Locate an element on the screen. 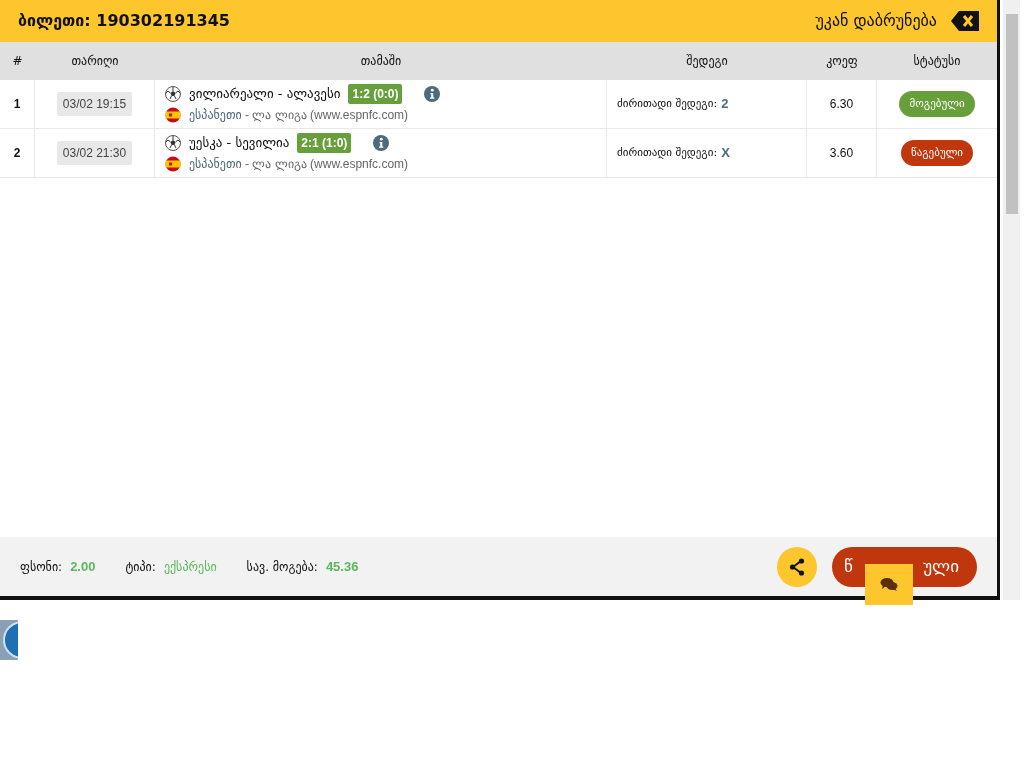 This screenshot has width=1024, height=768. back-link: უკან დაბრუნება is located at coordinates (876, 21).